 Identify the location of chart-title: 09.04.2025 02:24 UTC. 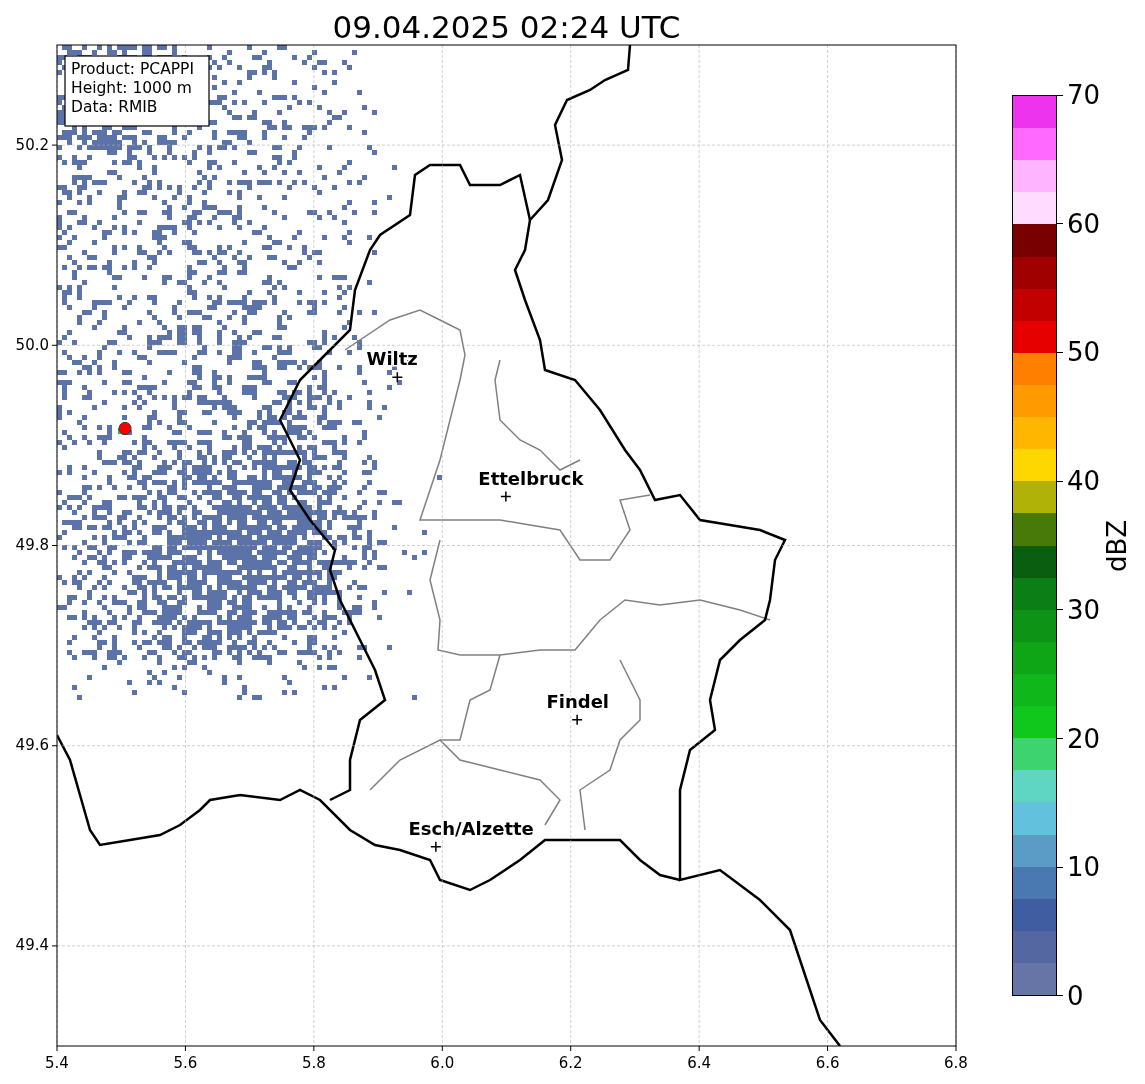
(506, 27).